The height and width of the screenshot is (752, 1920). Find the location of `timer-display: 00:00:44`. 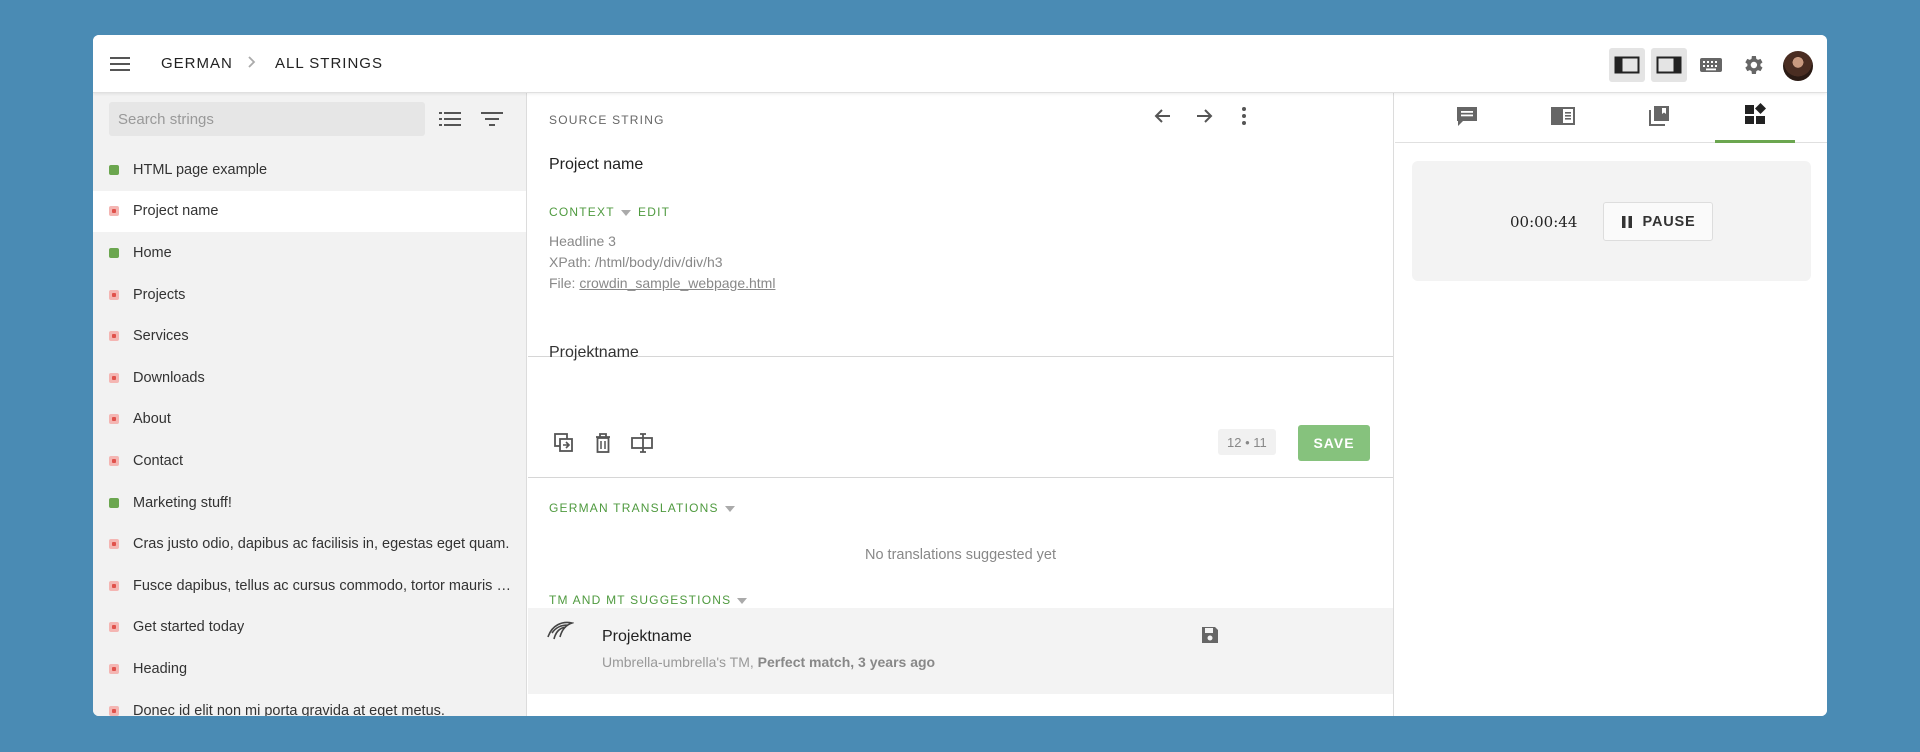

timer-display: 00:00:44 is located at coordinates (1544, 222).